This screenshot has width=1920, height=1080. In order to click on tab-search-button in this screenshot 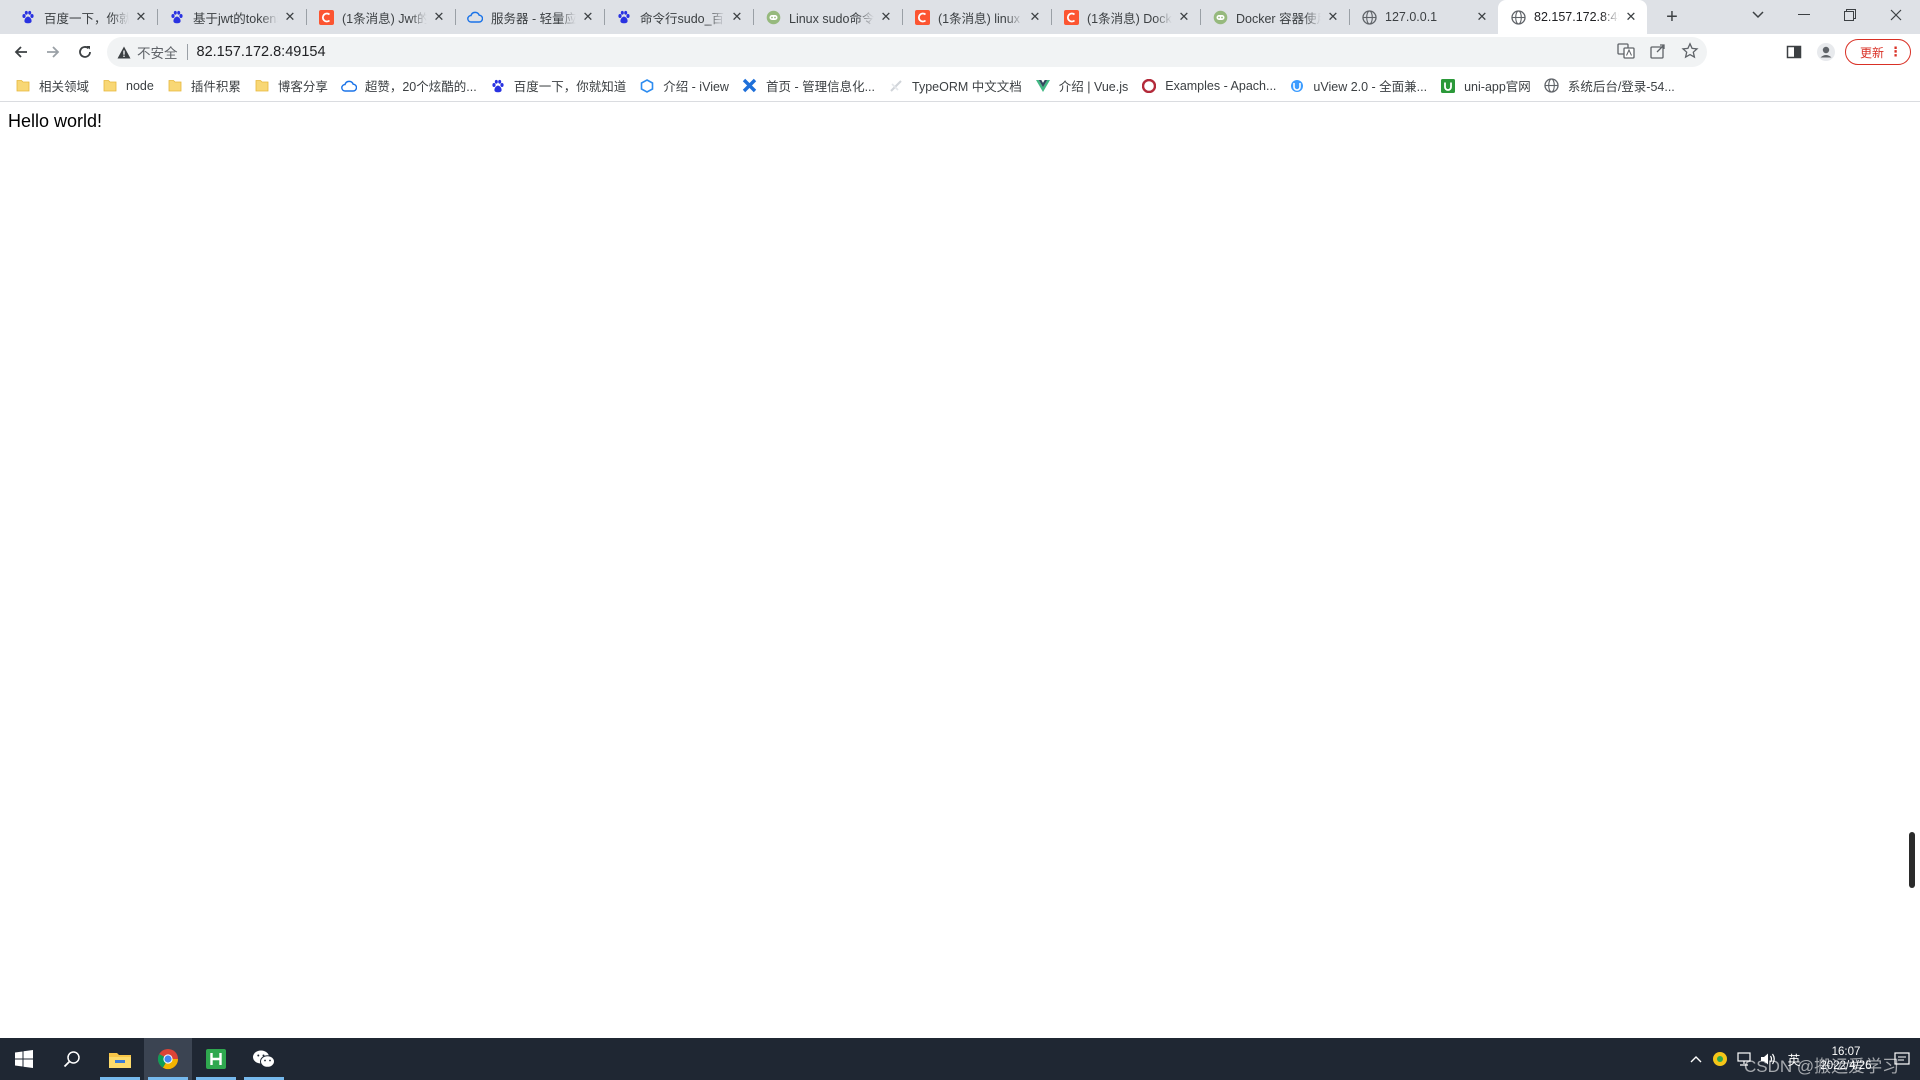, I will do `click(1758, 15)`.